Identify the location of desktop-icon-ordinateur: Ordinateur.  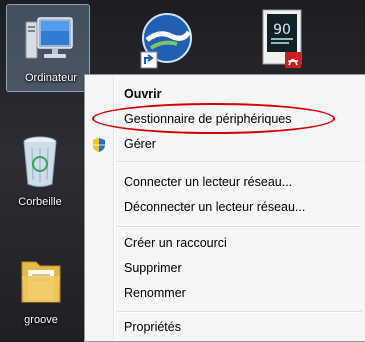
(51, 48).